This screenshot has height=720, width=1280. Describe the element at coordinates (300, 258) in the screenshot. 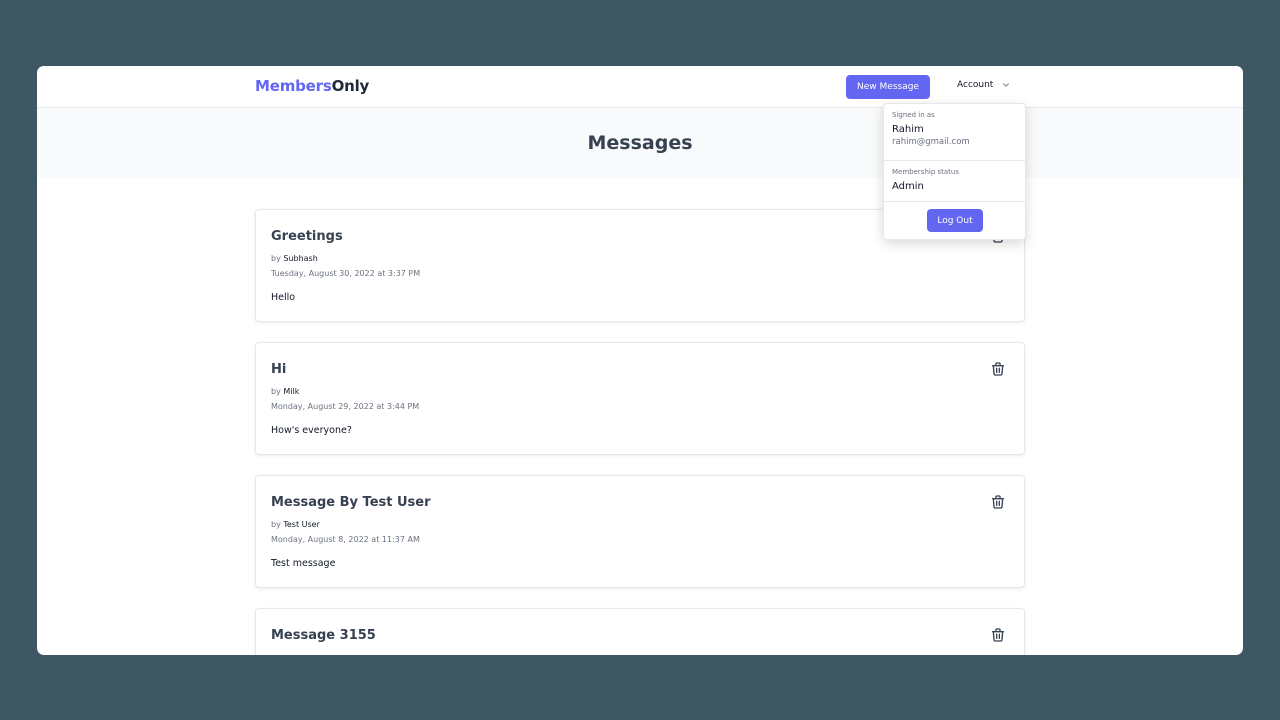

I see `message-author: Subhash` at that location.